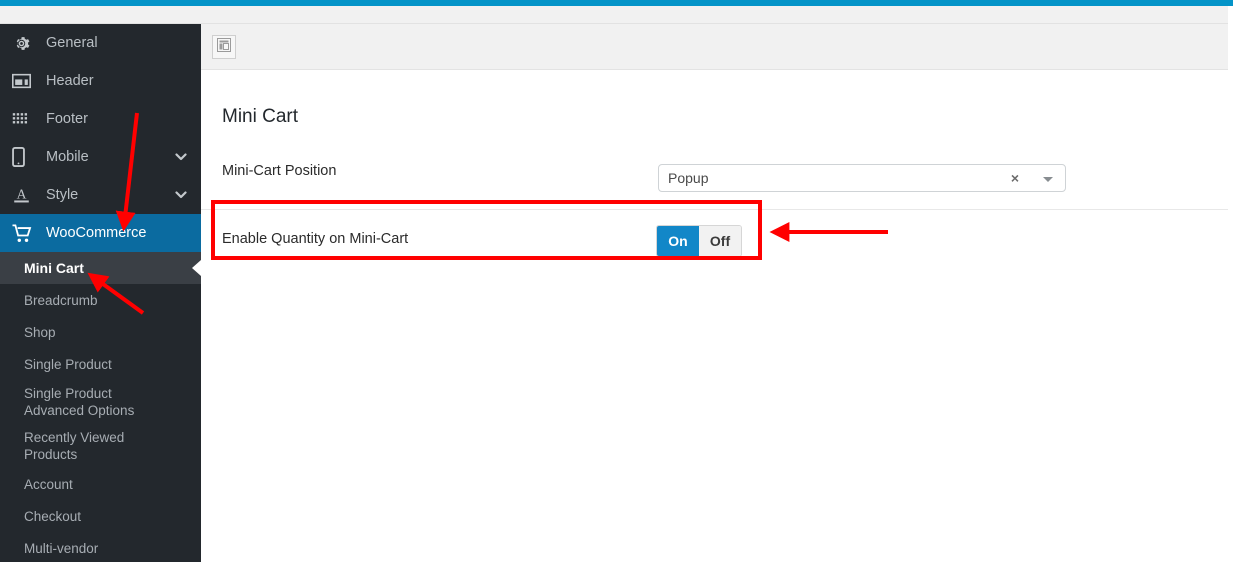 The image size is (1233, 564). Describe the element at coordinates (100, 81) in the screenshot. I see `sidebar-item-header: Header` at that location.